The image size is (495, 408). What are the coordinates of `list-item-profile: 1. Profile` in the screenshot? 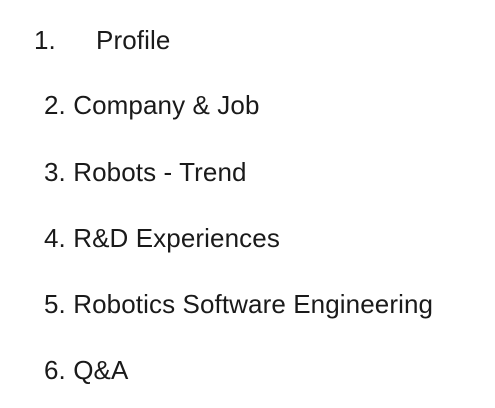 It's located at (102, 40).